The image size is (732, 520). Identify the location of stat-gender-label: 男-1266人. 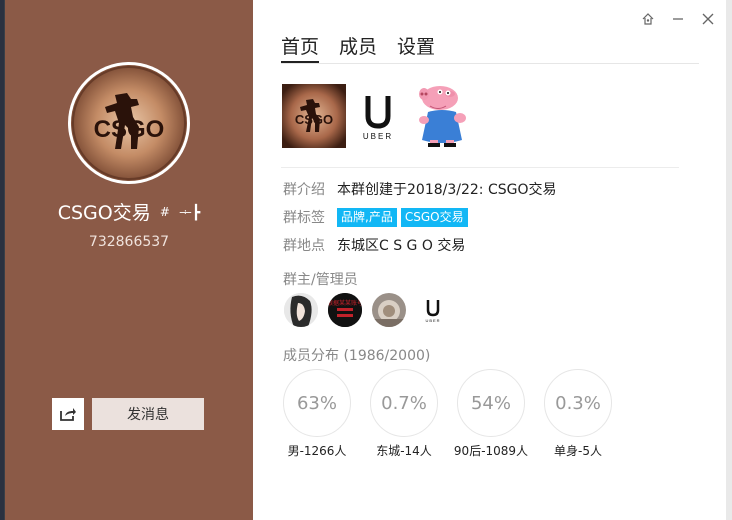
(317, 451).